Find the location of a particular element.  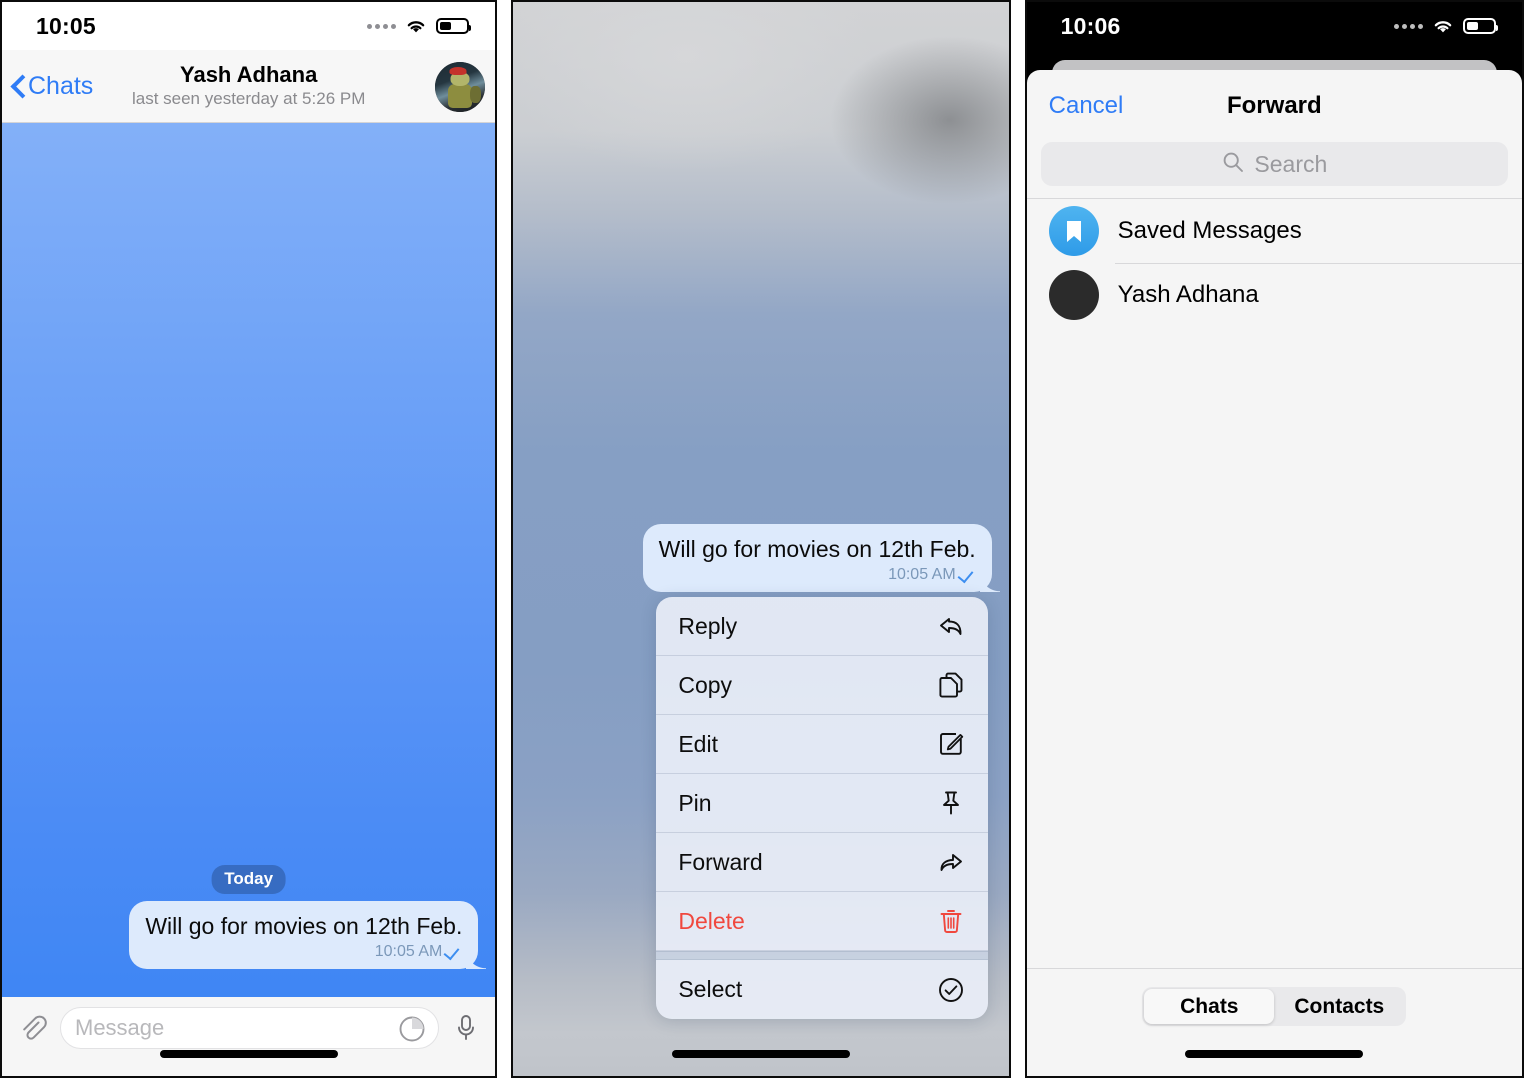

message-input: Message is located at coordinates (250, 1028).